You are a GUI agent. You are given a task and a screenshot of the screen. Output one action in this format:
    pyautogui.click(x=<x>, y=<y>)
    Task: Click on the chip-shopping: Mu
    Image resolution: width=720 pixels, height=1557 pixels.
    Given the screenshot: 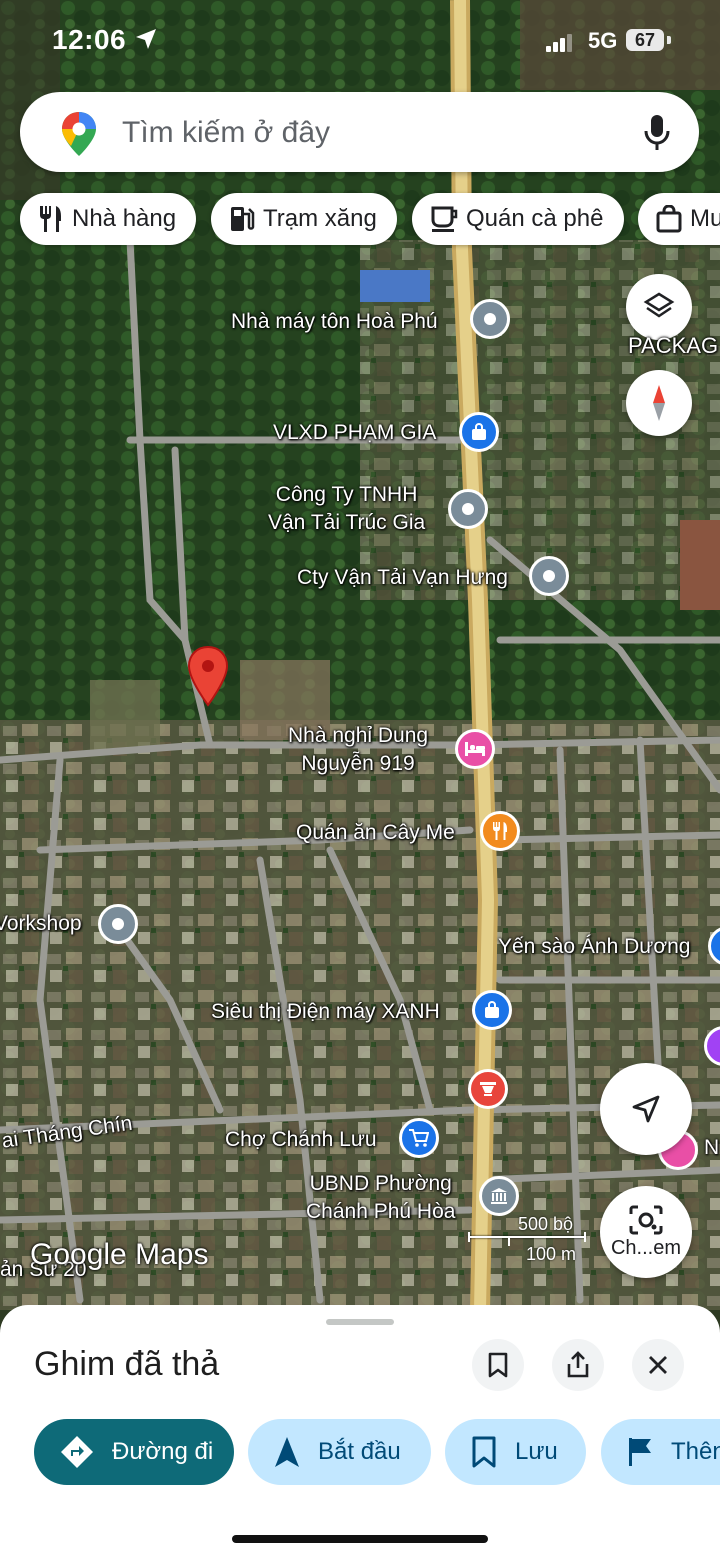 What is the action you would take?
    pyautogui.click(x=679, y=219)
    